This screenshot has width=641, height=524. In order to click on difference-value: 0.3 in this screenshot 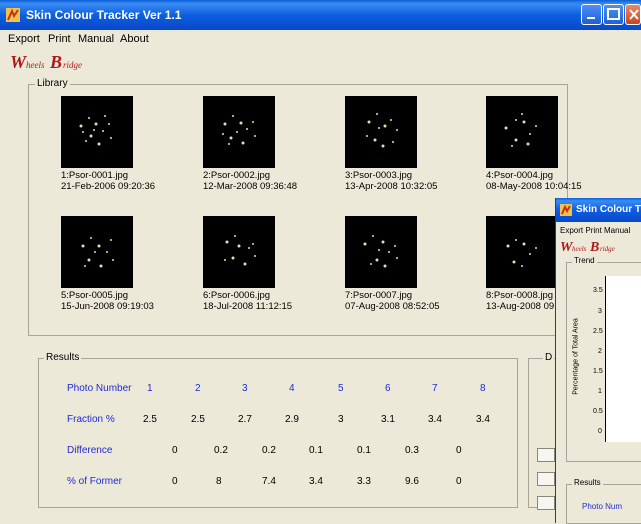, I will do `click(412, 450)`.